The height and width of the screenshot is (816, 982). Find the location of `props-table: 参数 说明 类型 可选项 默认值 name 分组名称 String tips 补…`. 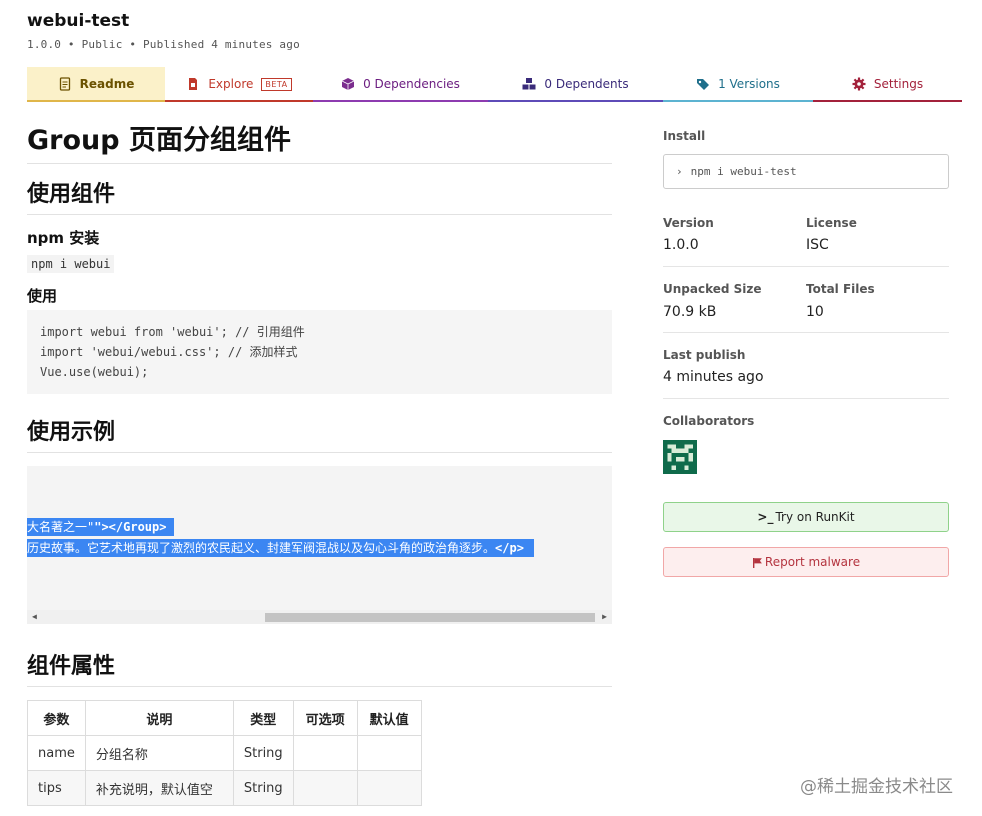

props-table: 参数 说明 类型 可选项 默认值 name 分组名称 String tips 补… is located at coordinates (224, 753).